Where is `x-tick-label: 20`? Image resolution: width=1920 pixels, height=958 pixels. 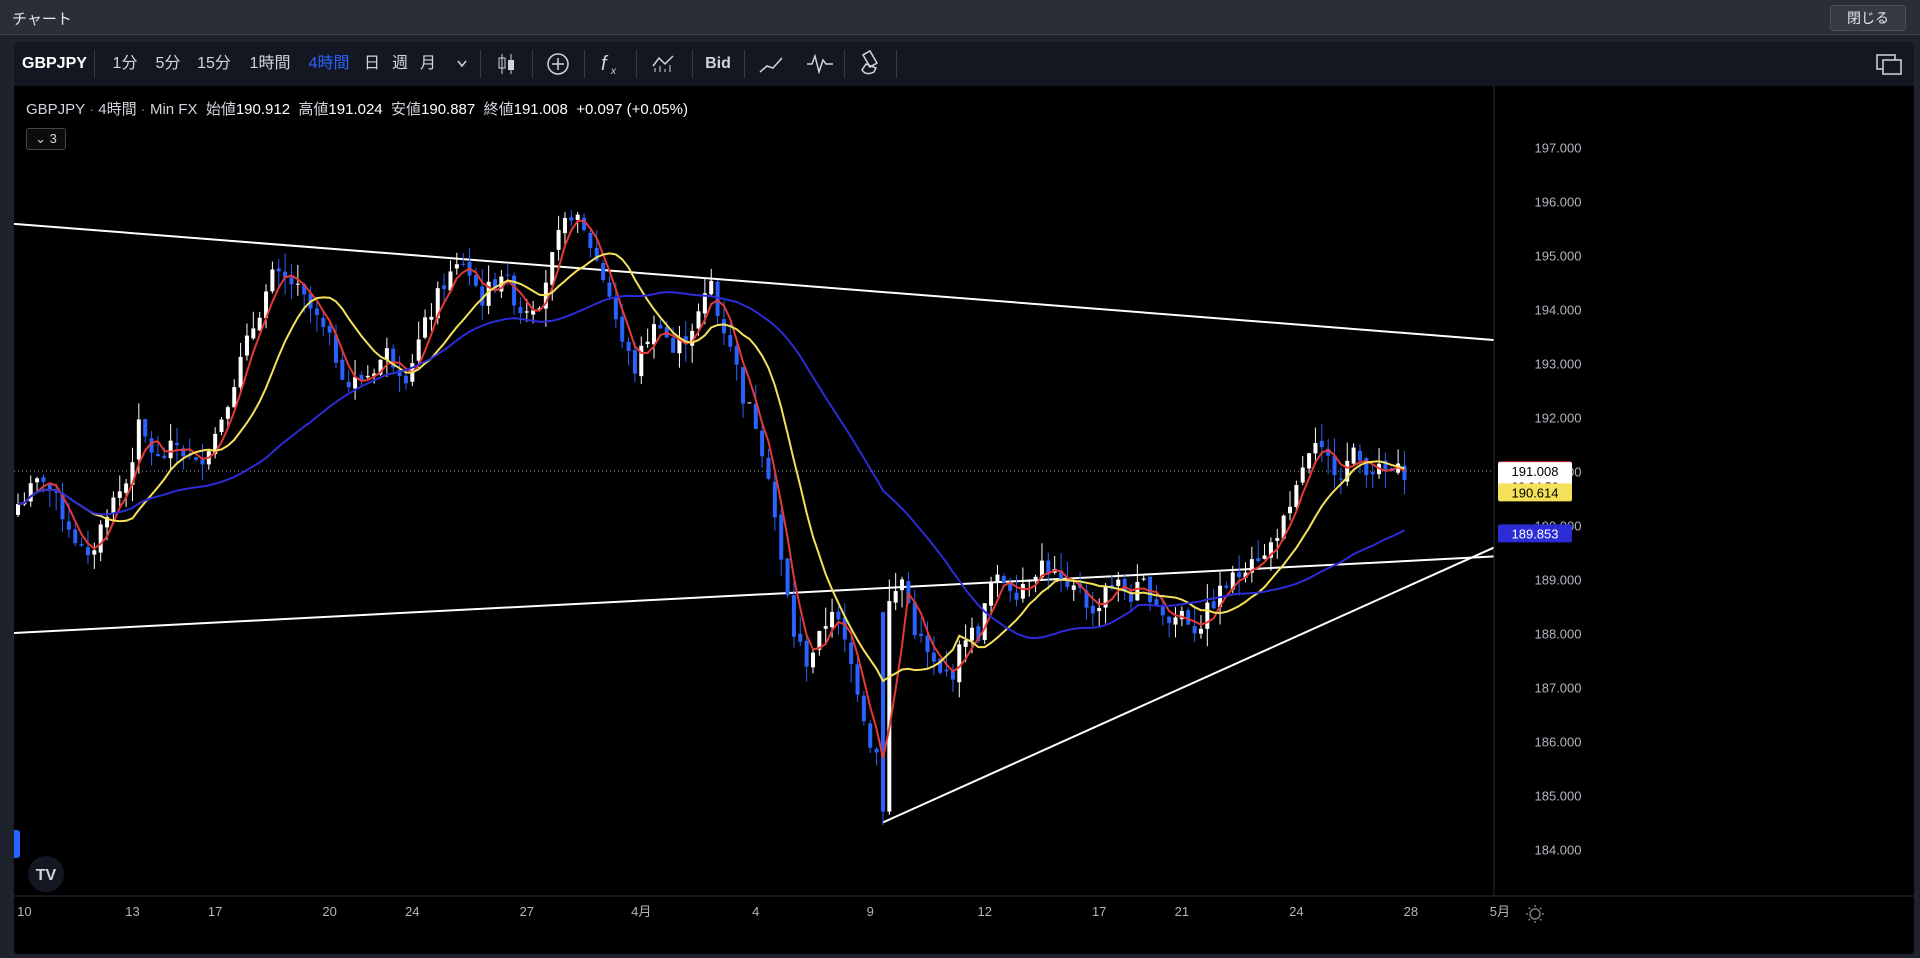
x-tick-label: 20 is located at coordinates (329, 911).